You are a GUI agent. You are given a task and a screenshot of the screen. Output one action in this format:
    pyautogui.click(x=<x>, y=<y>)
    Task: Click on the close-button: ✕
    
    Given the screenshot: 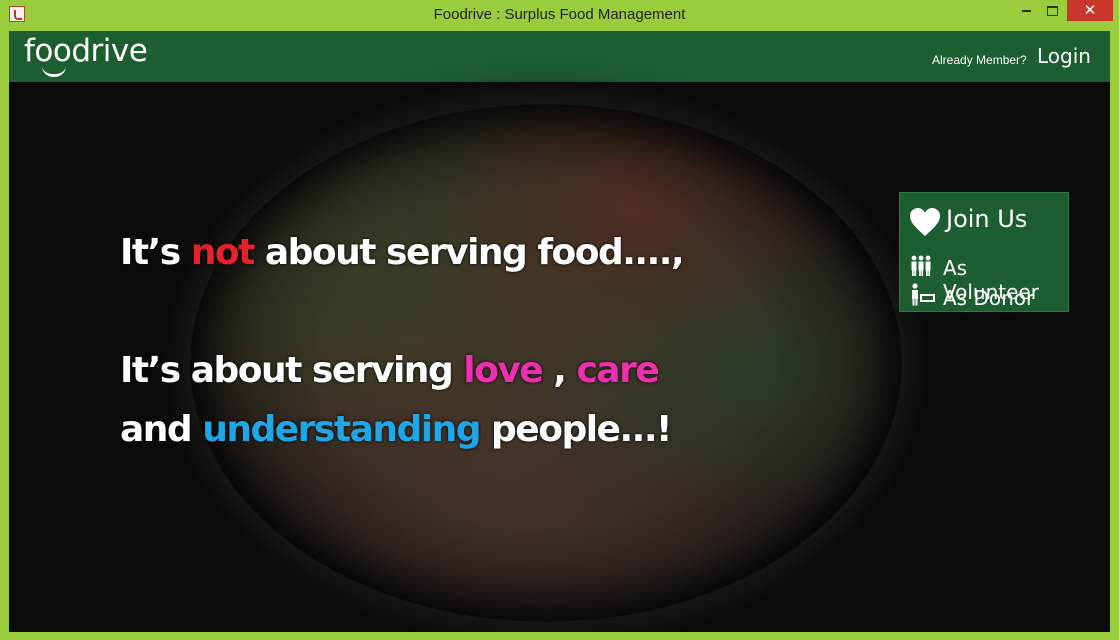 What is the action you would take?
    pyautogui.click(x=1090, y=10)
    